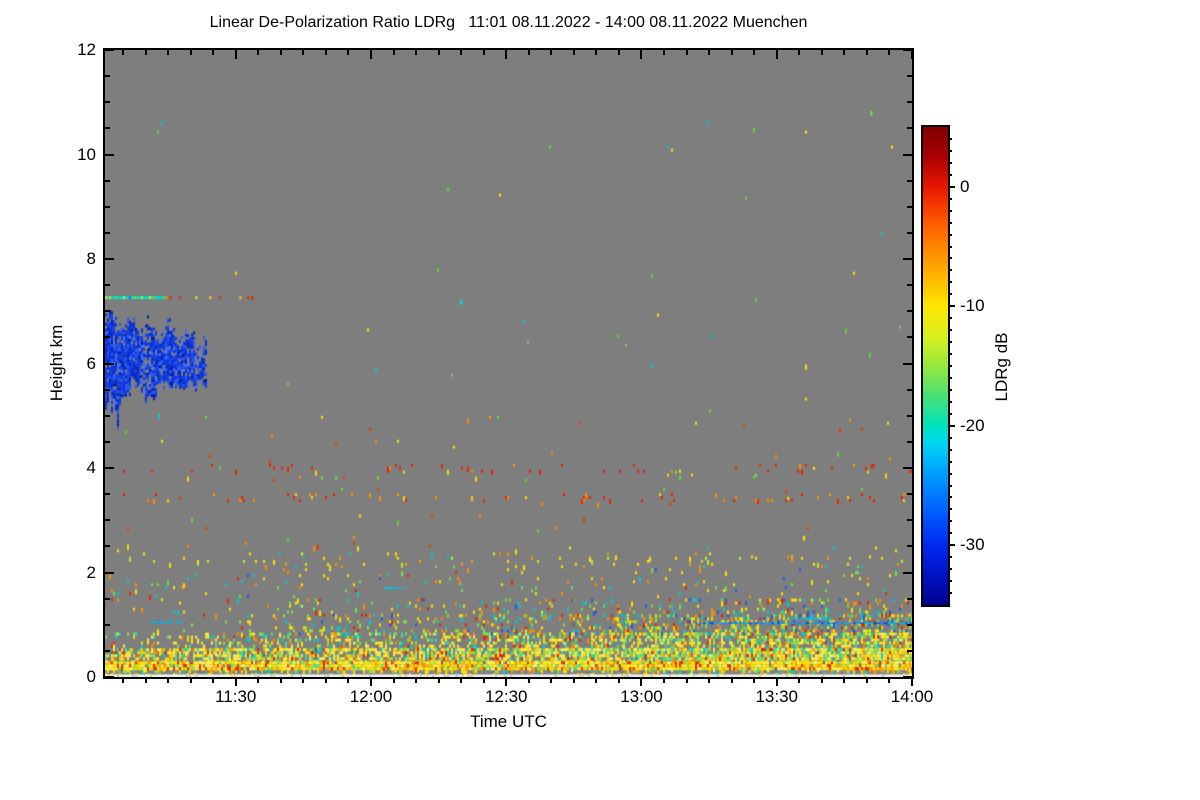 This screenshot has height=800, width=1200. What do you see at coordinates (965, 186) in the screenshot?
I see `colorbar-tick-label: 0` at bounding box center [965, 186].